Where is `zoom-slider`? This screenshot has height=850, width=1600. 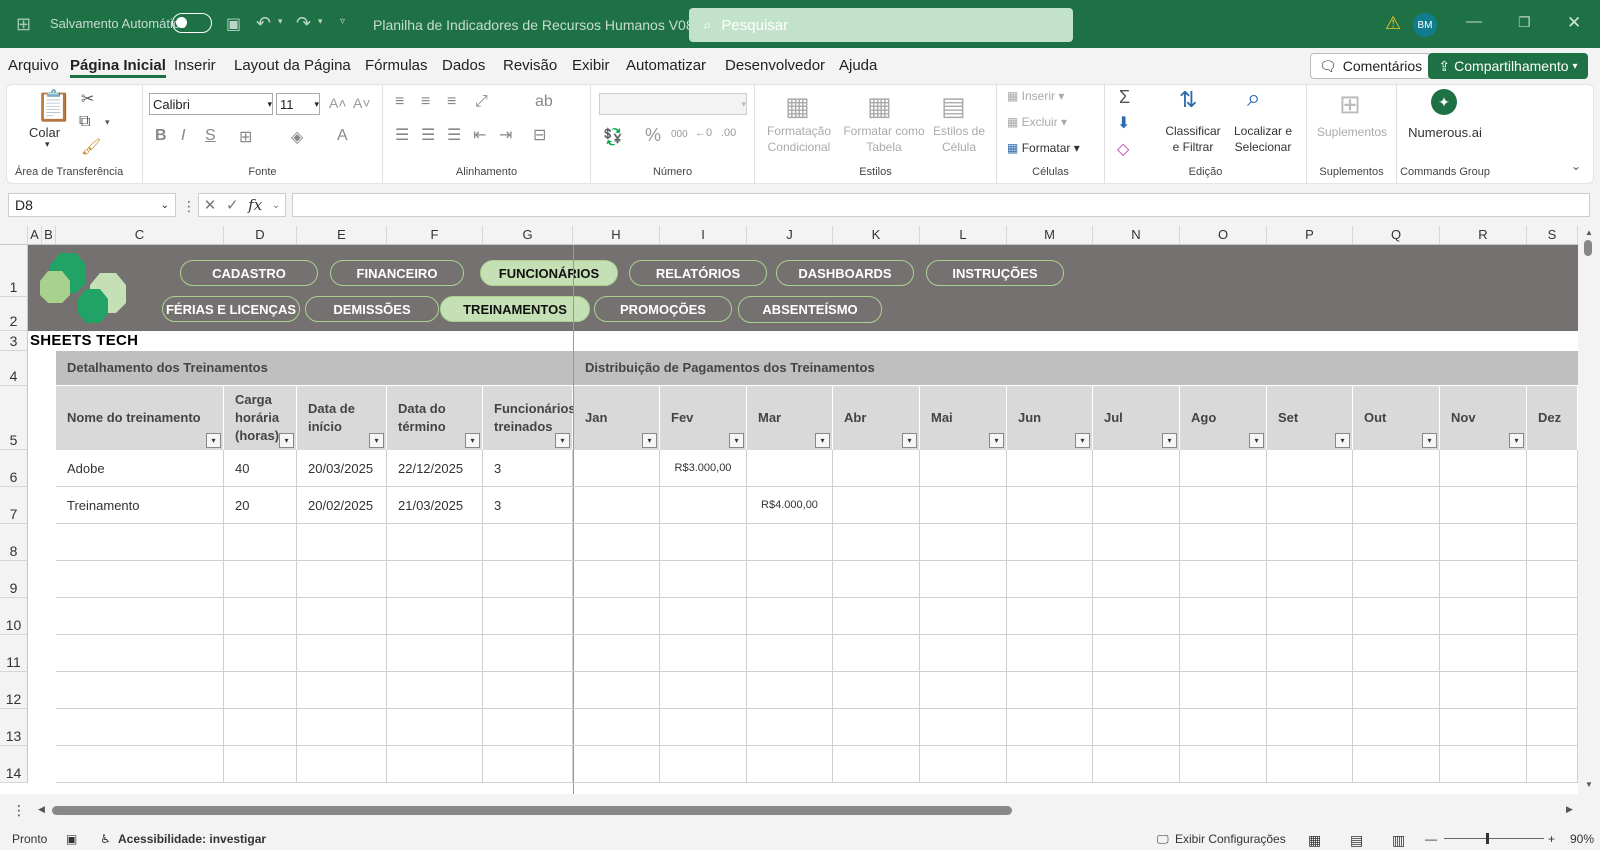 zoom-slider is located at coordinates (1494, 838).